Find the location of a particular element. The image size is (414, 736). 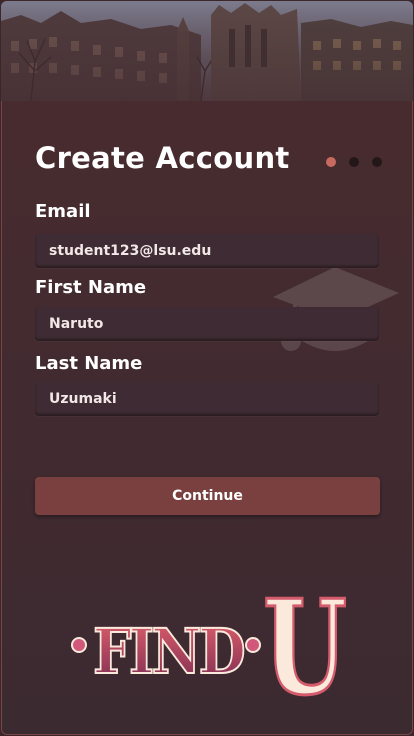

page-title: Create Account is located at coordinates (162, 158).